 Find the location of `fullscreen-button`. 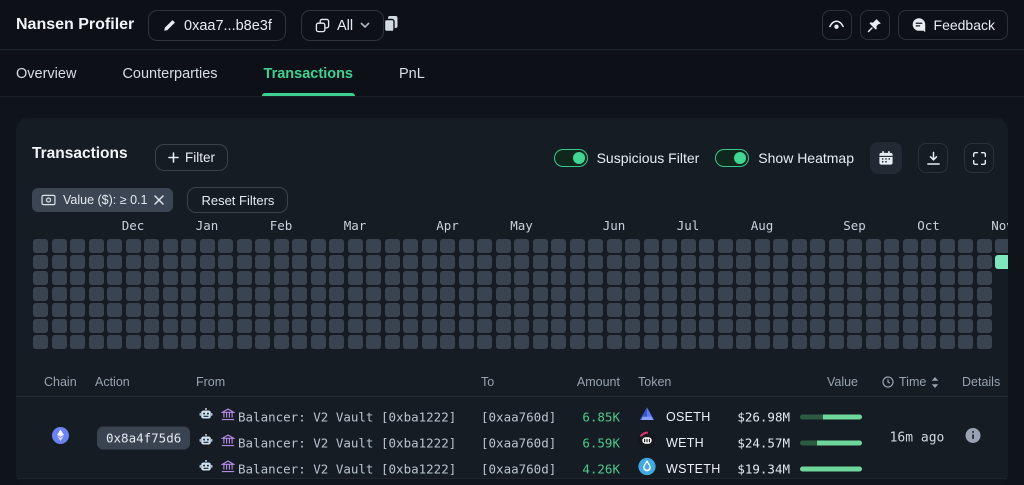

fullscreen-button is located at coordinates (979, 158).